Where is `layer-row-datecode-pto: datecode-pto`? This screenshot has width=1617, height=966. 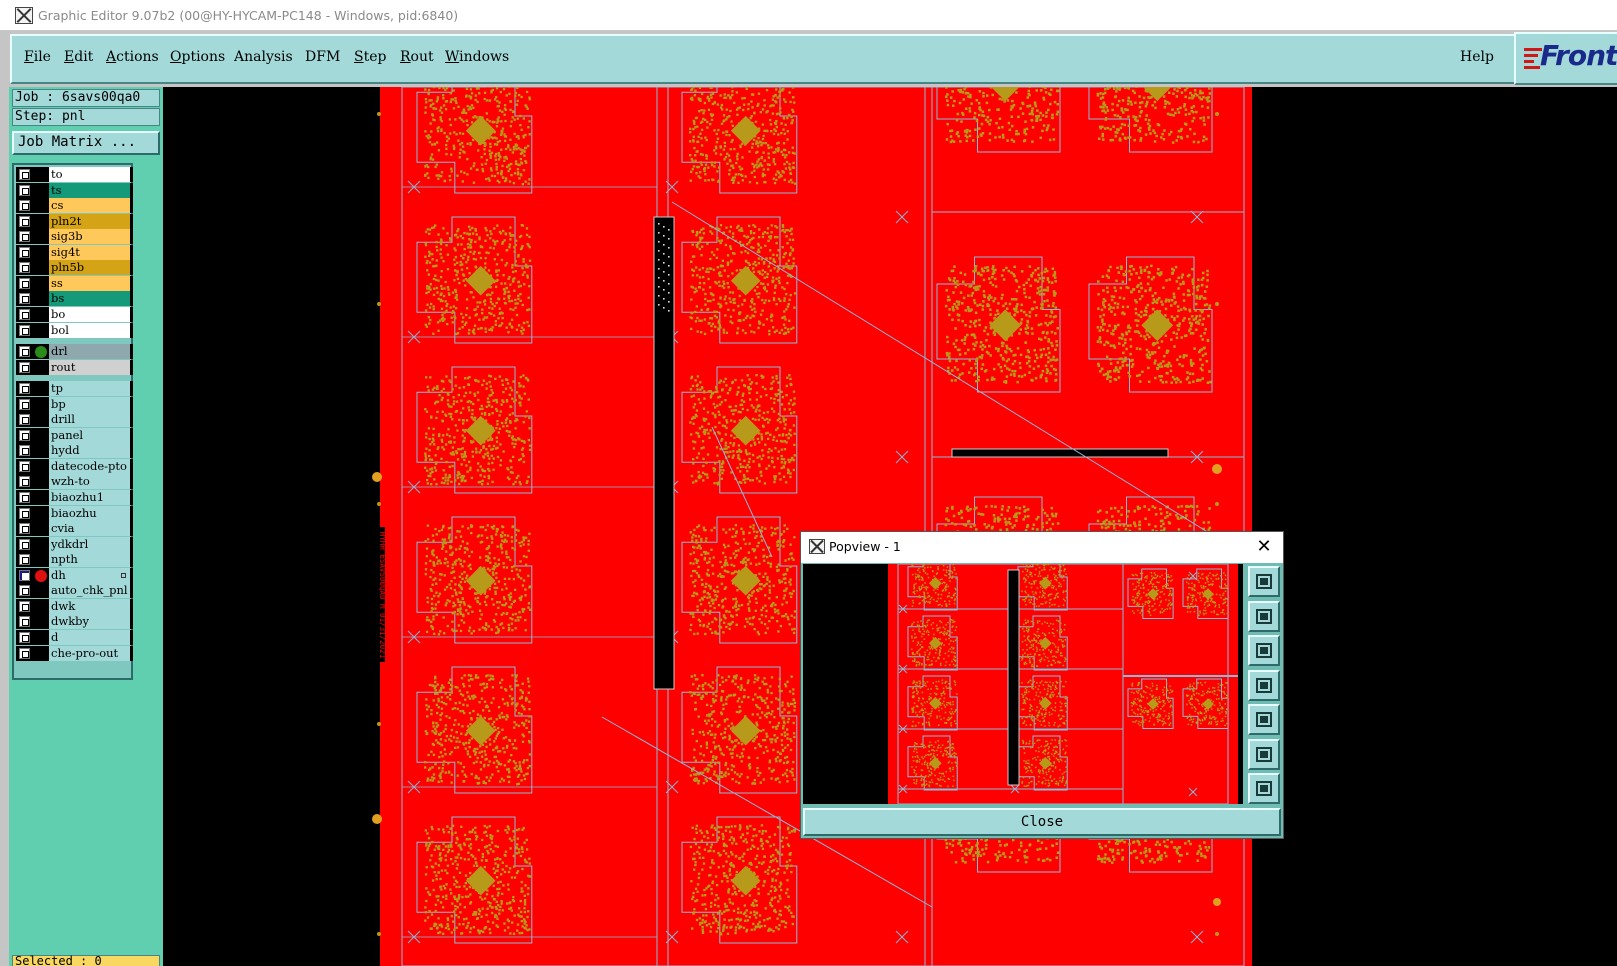
layer-row-datecode-pto: datecode-pto is located at coordinates (74, 466).